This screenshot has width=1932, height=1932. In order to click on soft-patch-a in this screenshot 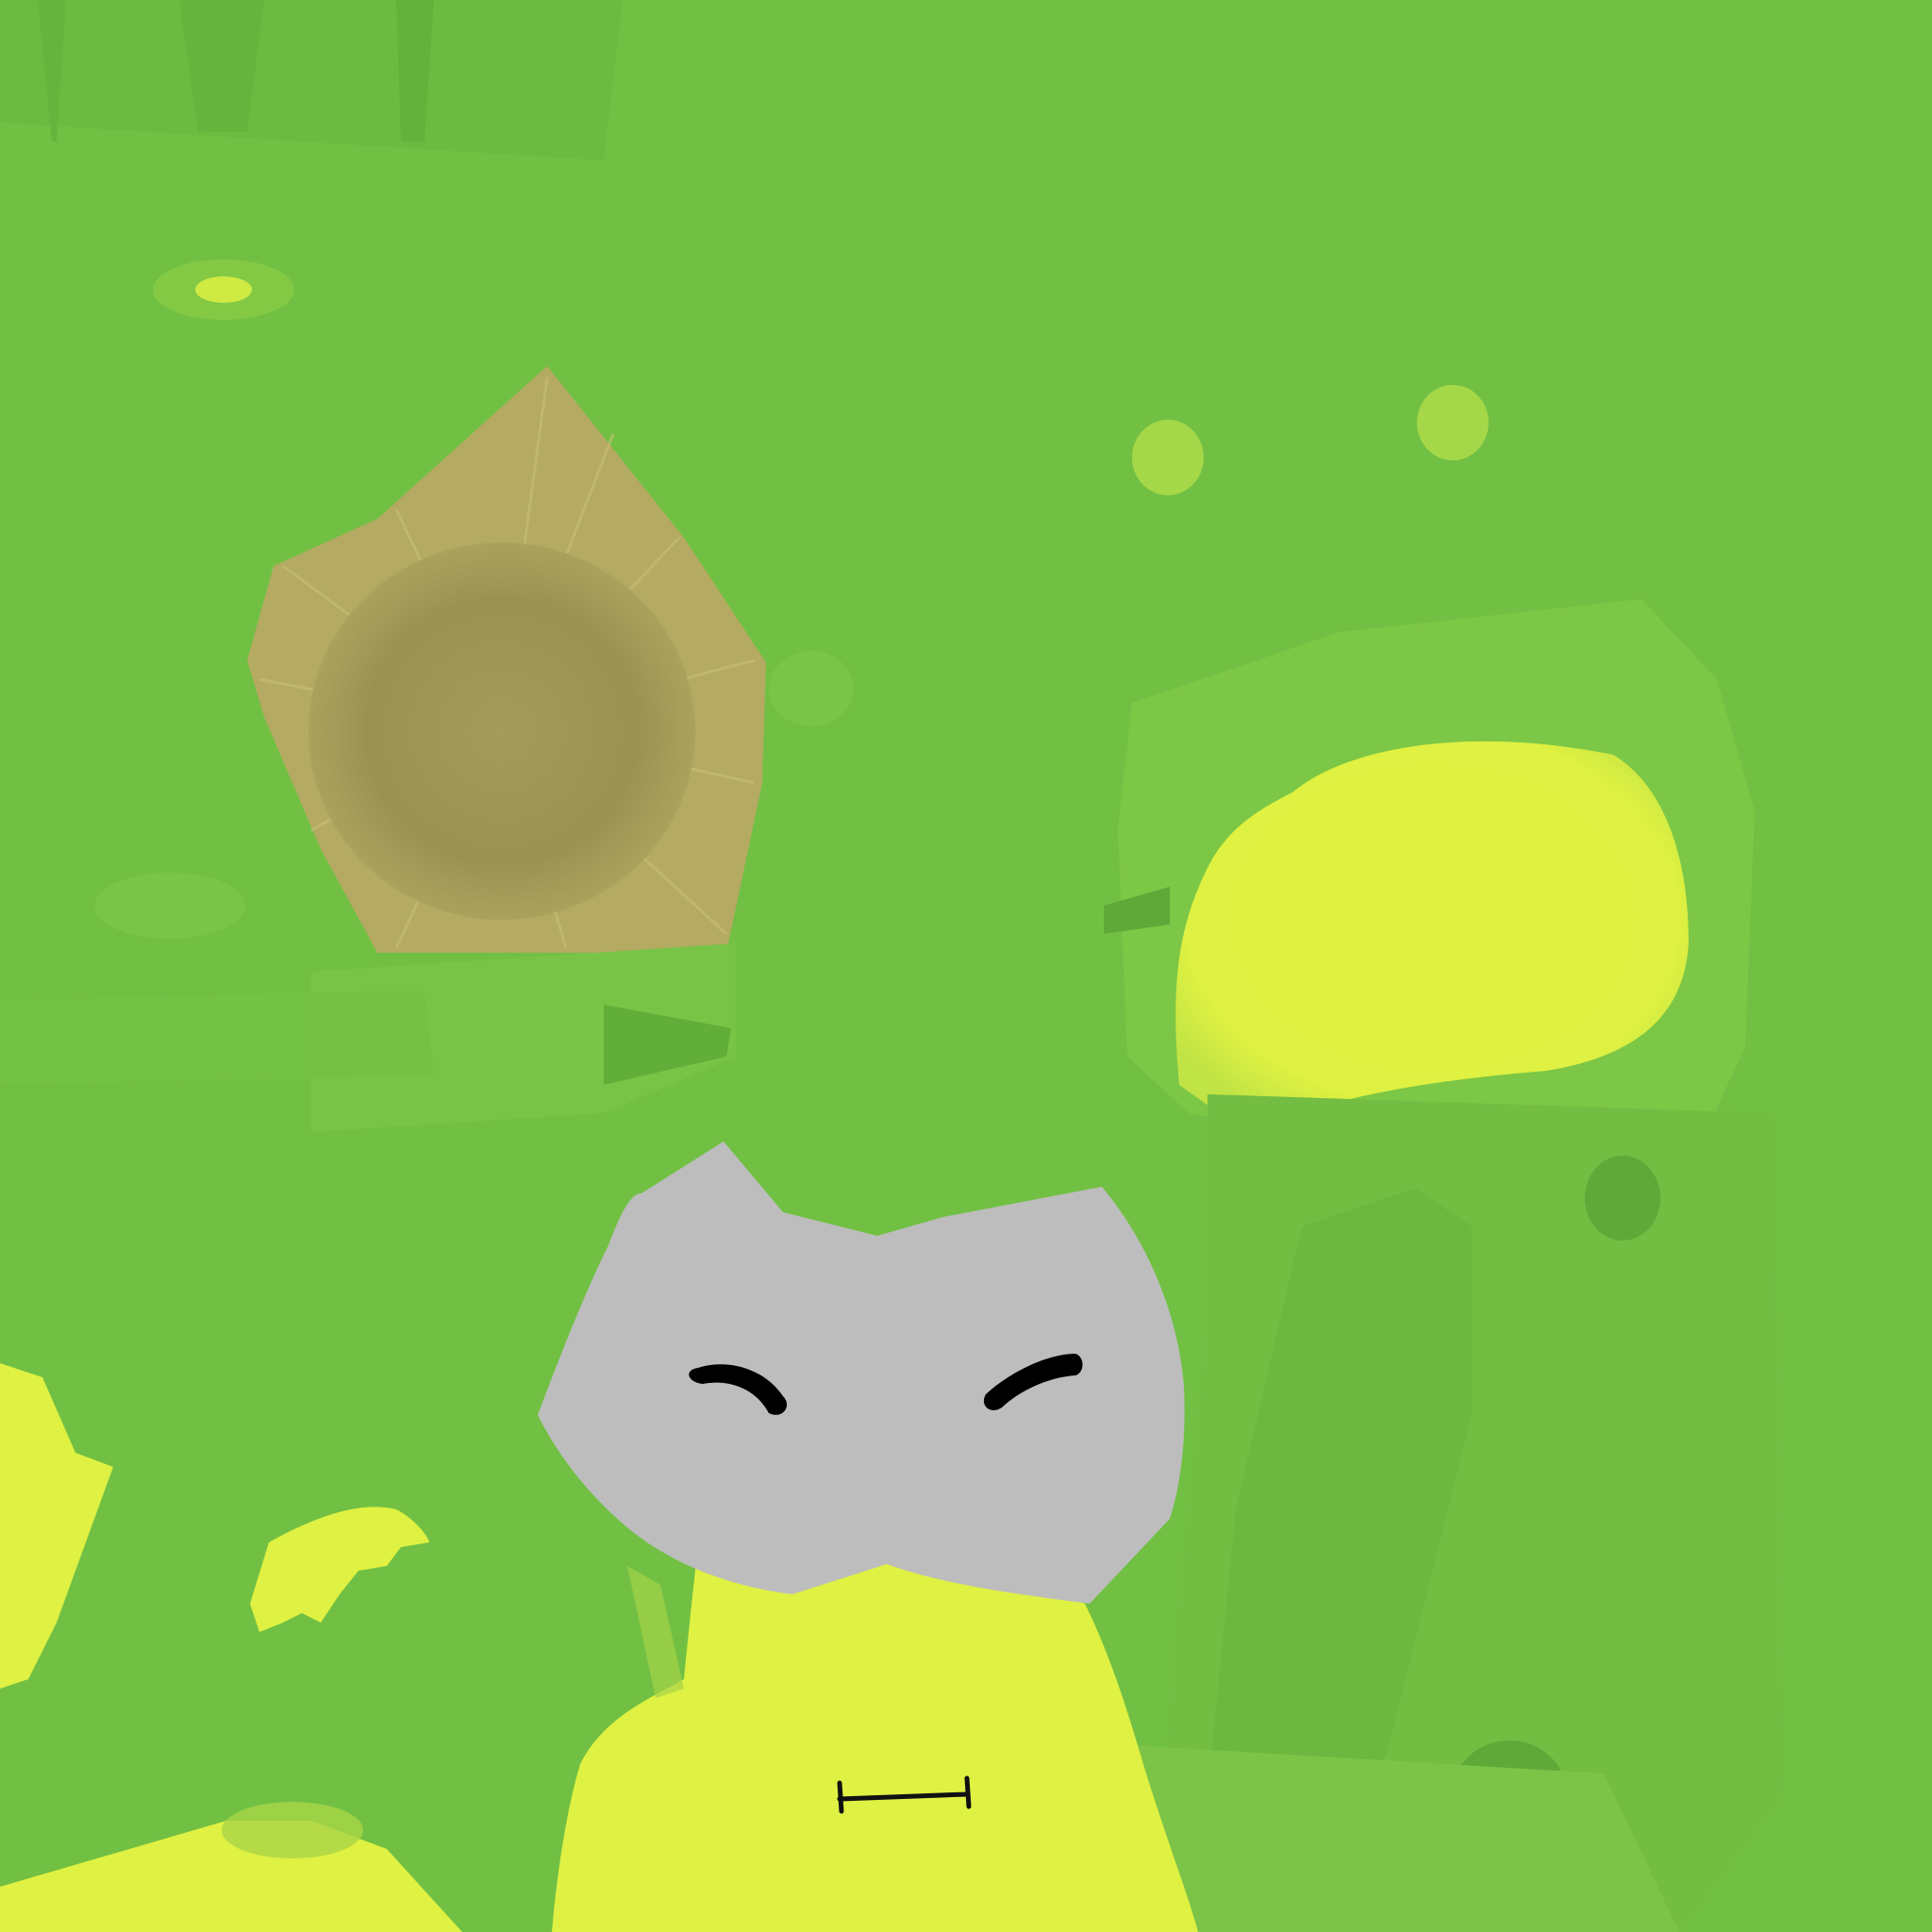, I will do `click(170, 906)`.